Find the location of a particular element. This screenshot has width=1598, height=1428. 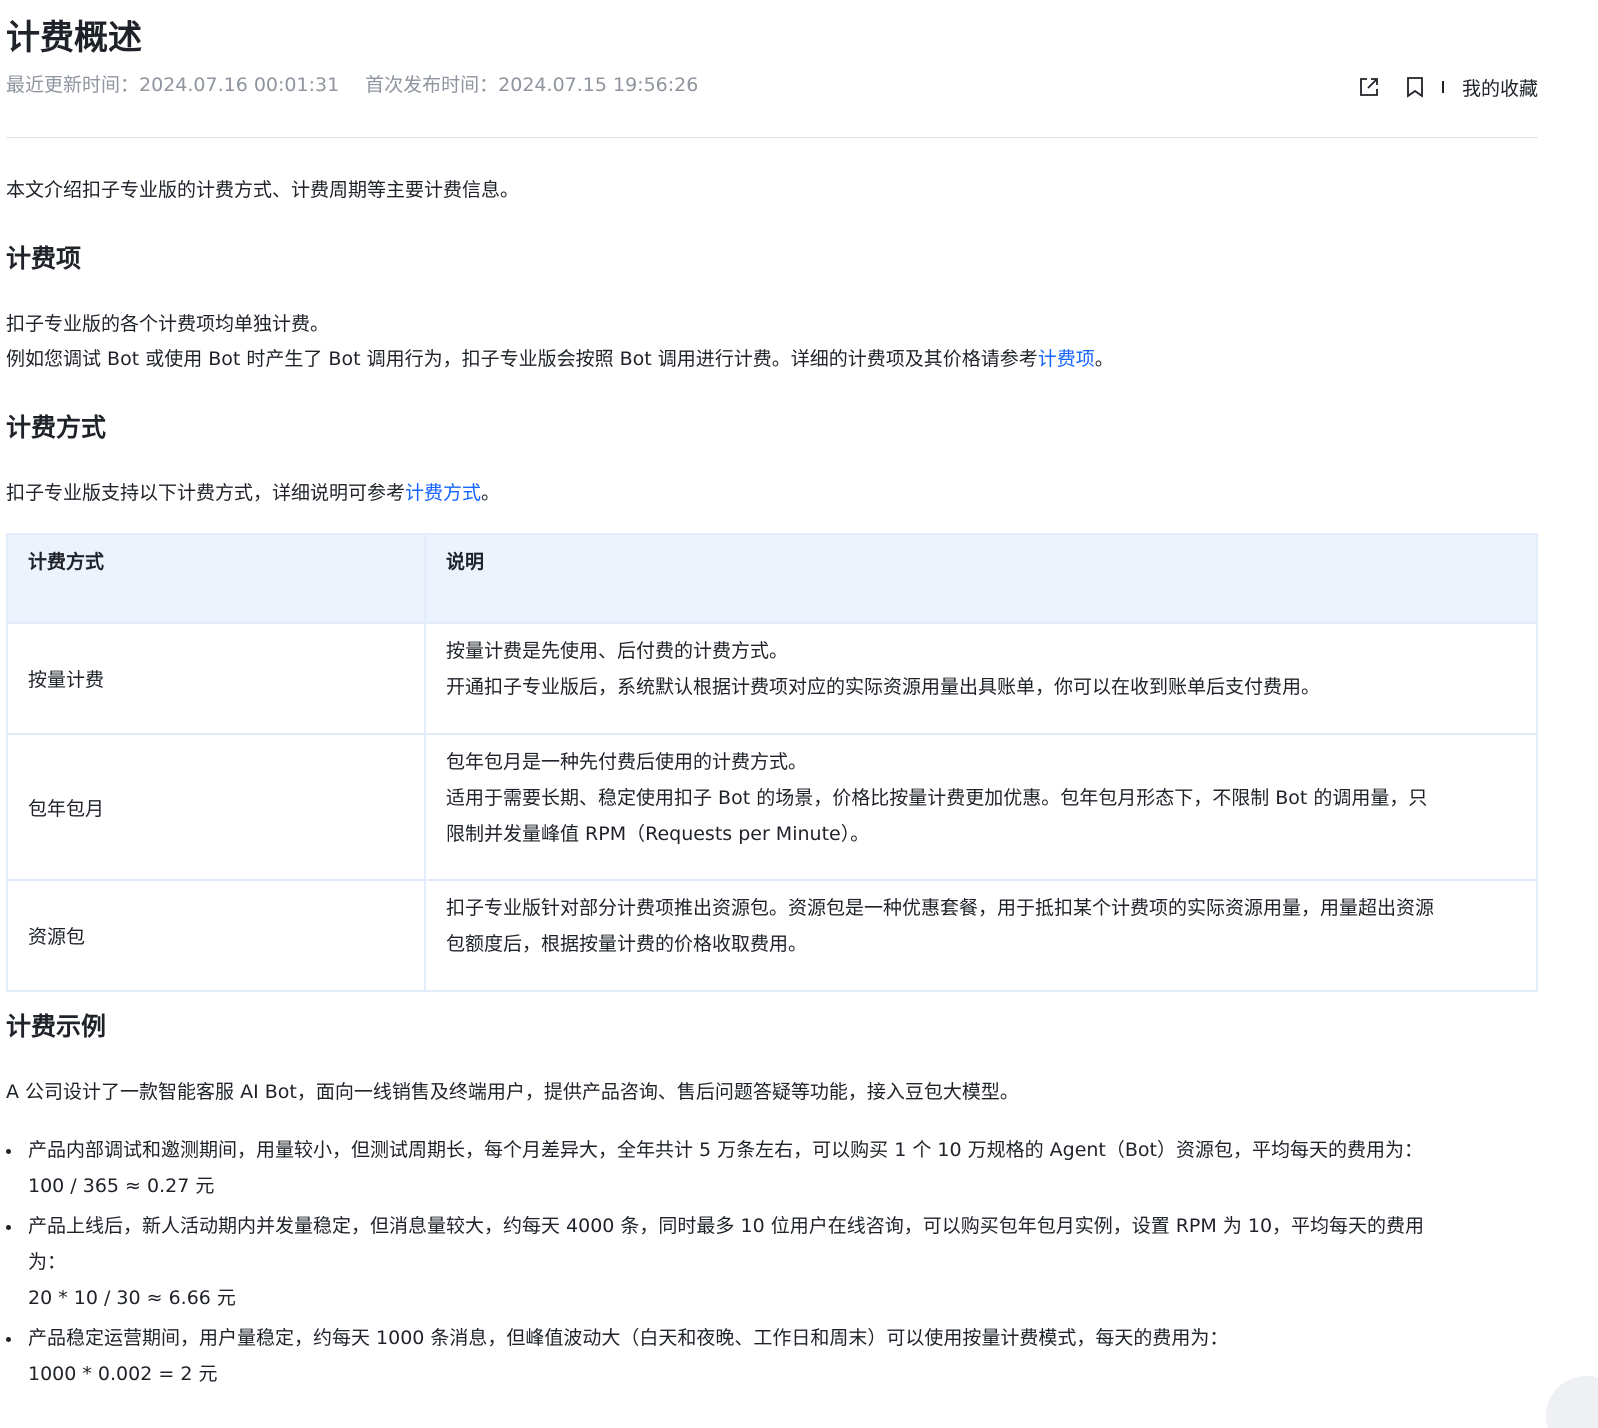

section-heading-billing-example: 计费示例 is located at coordinates (56, 1026).